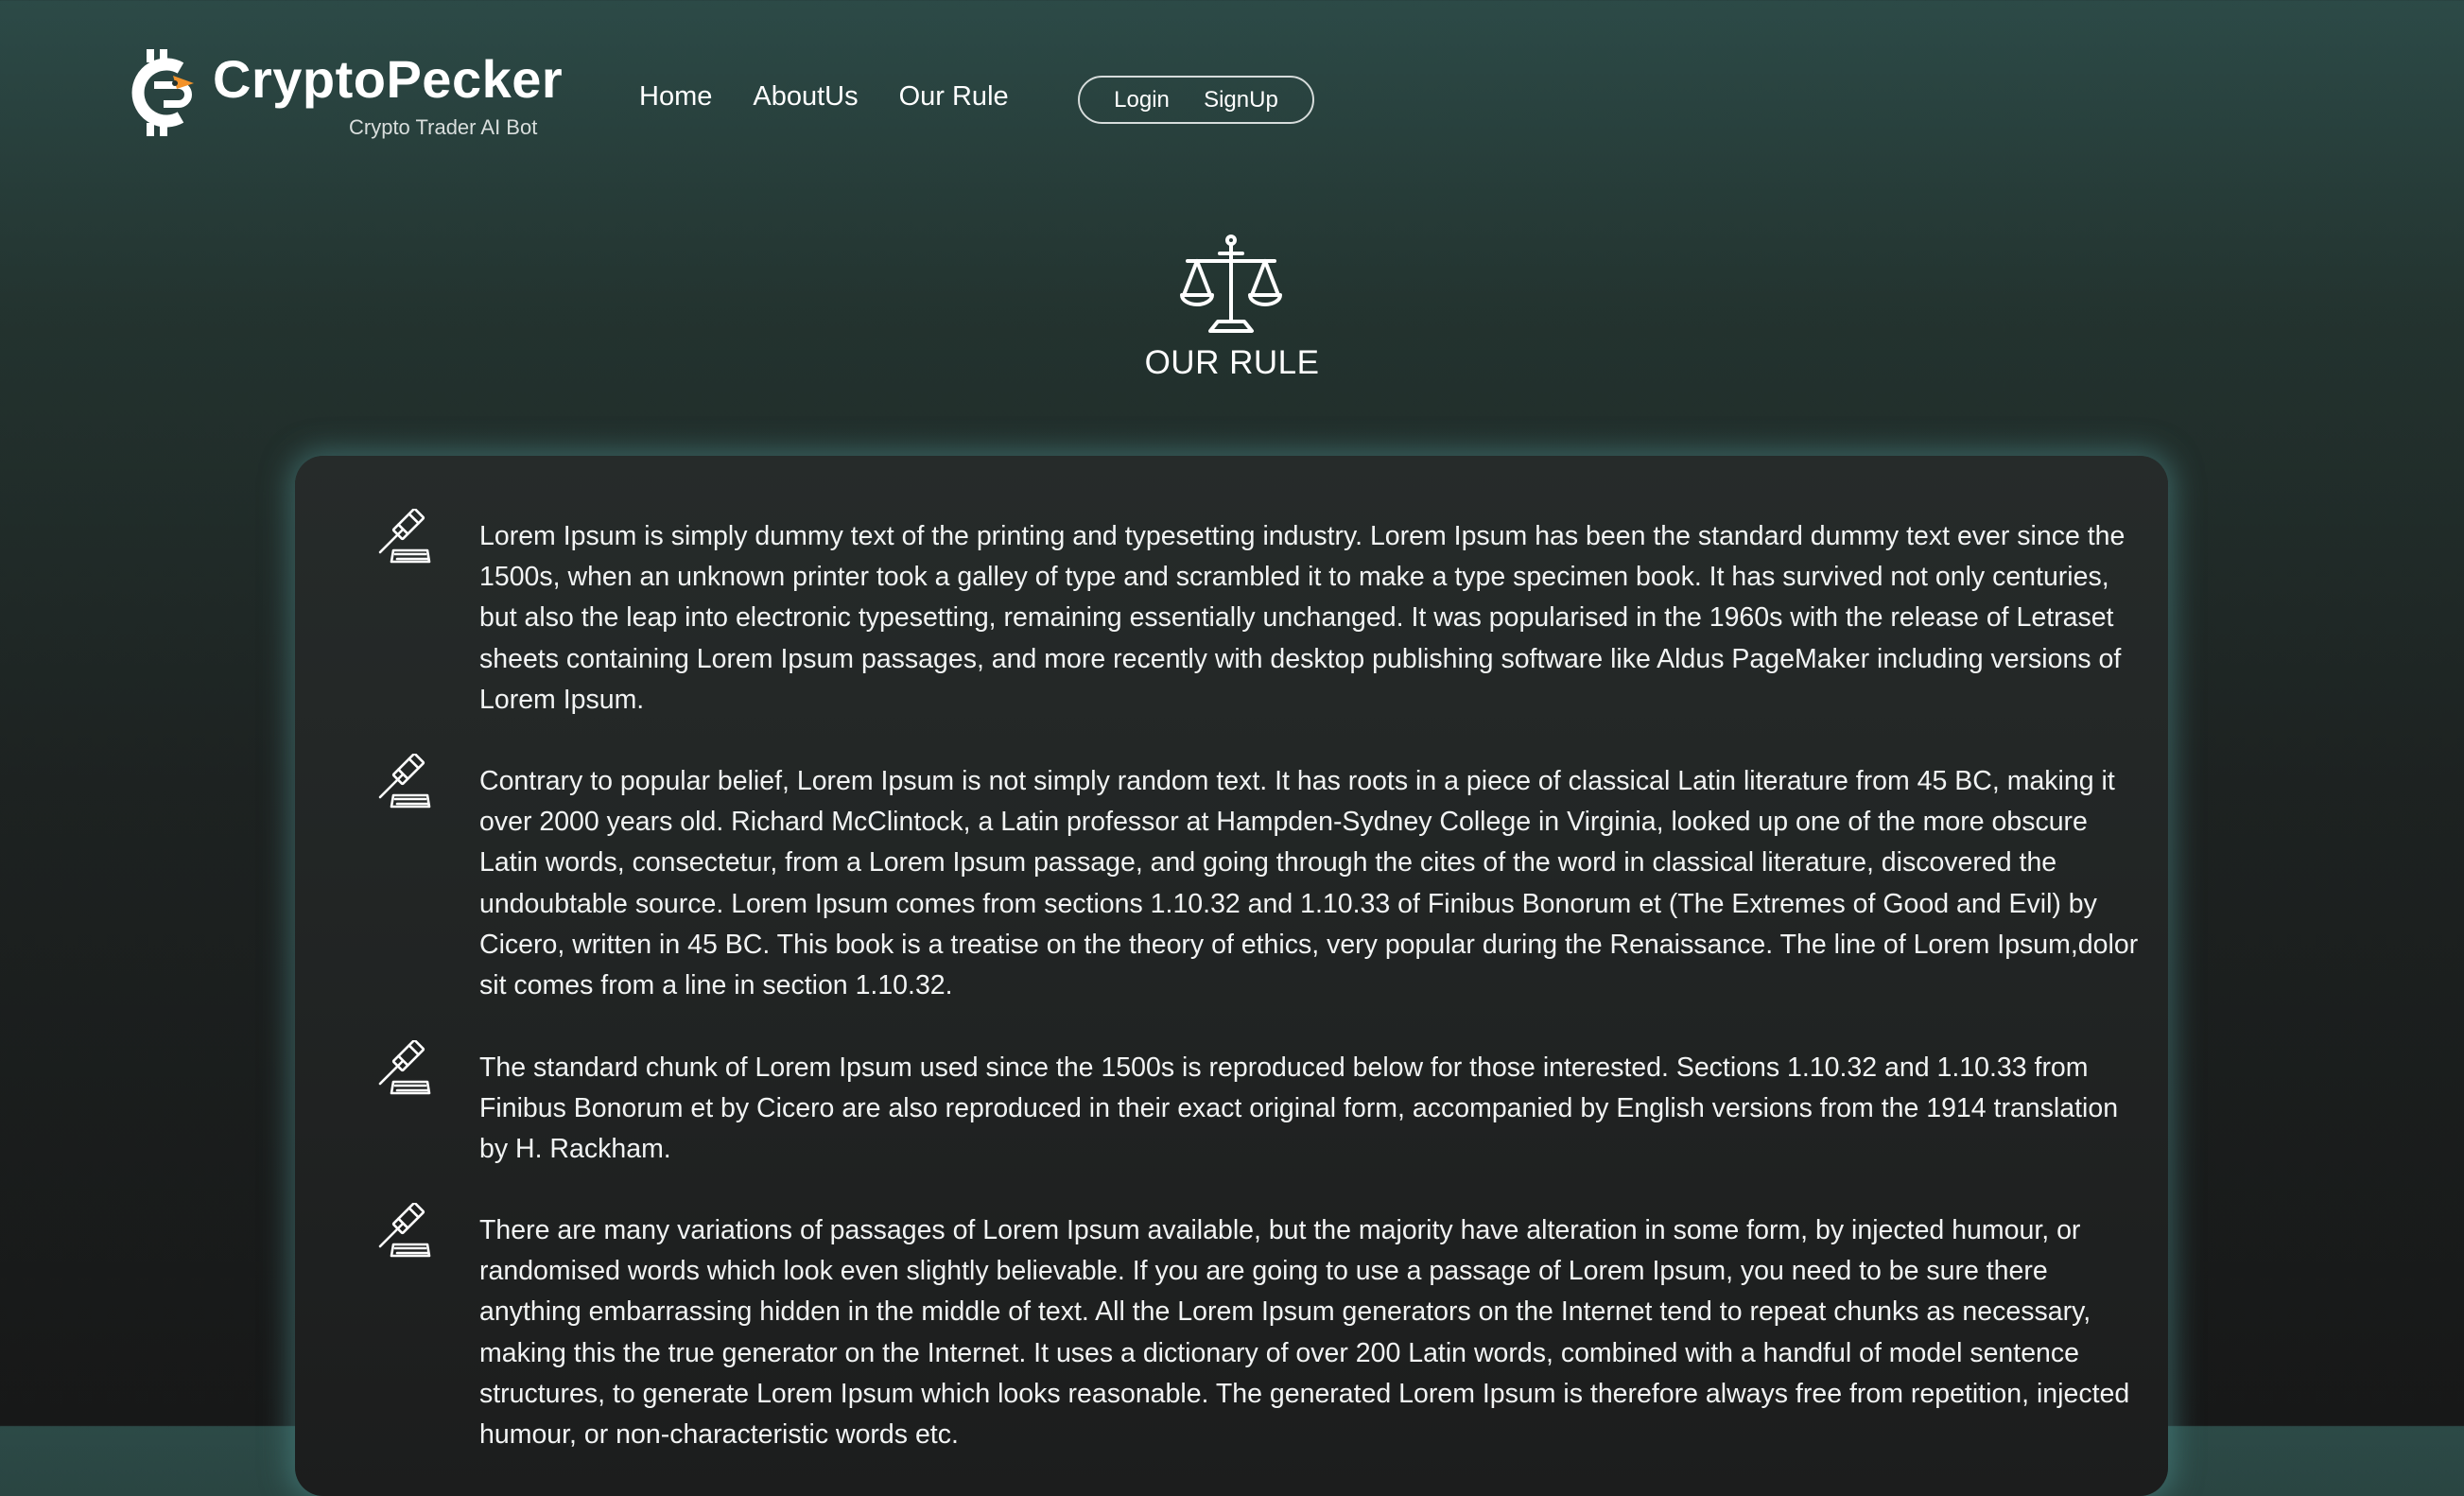 This screenshot has width=2464, height=1496. What do you see at coordinates (805, 97) in the screenshot?
I see `nav-link-about-us: AboutUs` at bounding box center [805, 97].